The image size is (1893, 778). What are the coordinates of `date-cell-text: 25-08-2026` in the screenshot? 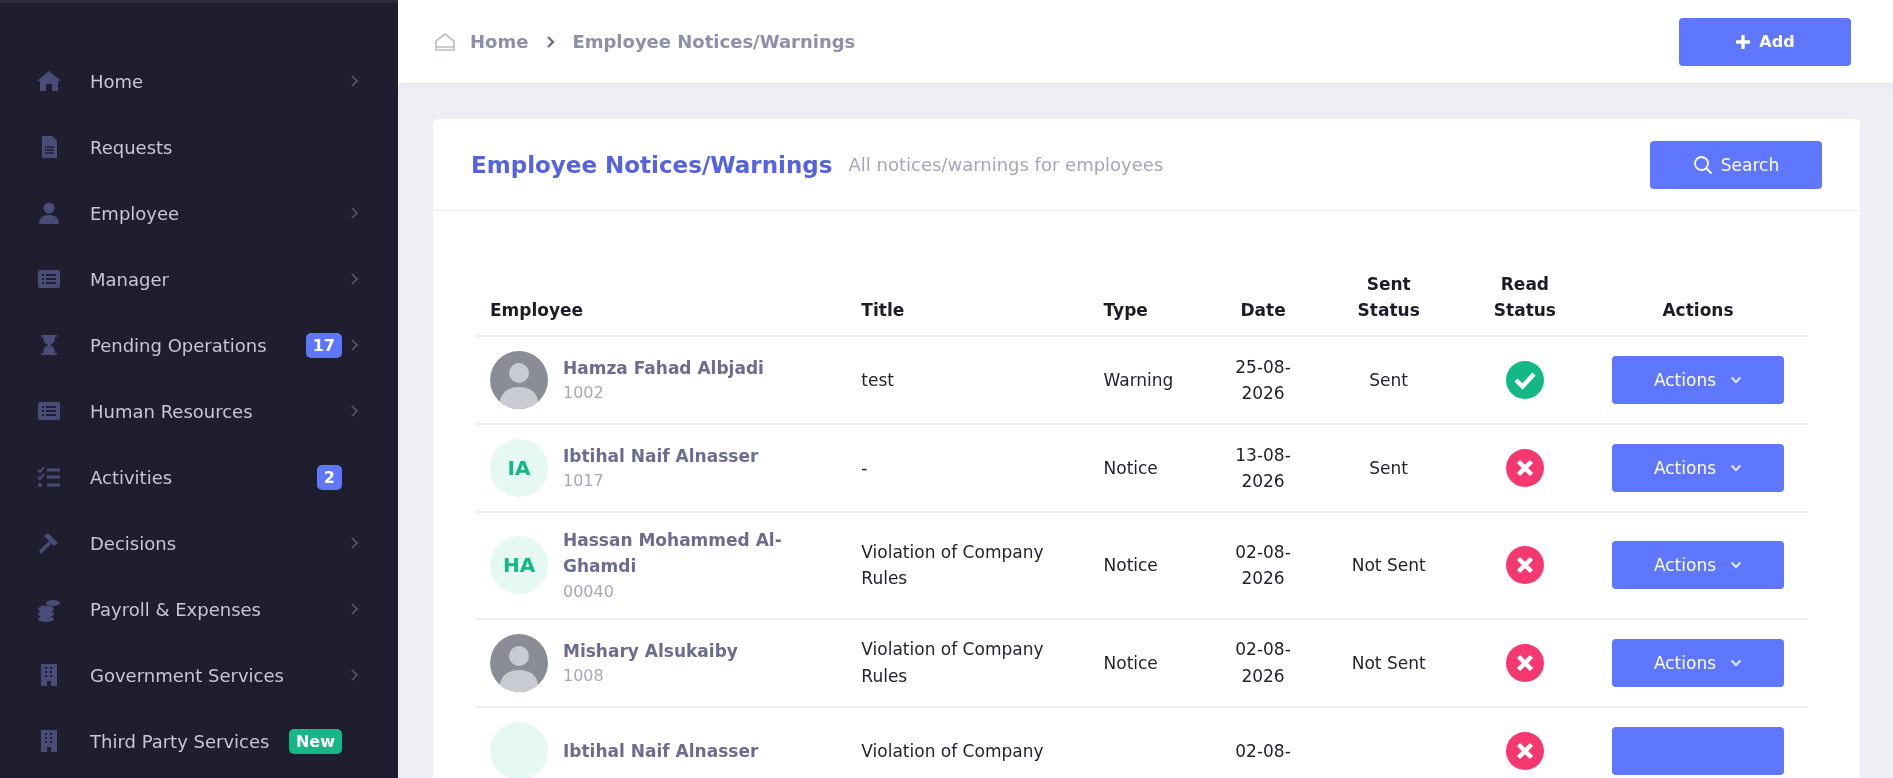 It's located at (1263, 380).